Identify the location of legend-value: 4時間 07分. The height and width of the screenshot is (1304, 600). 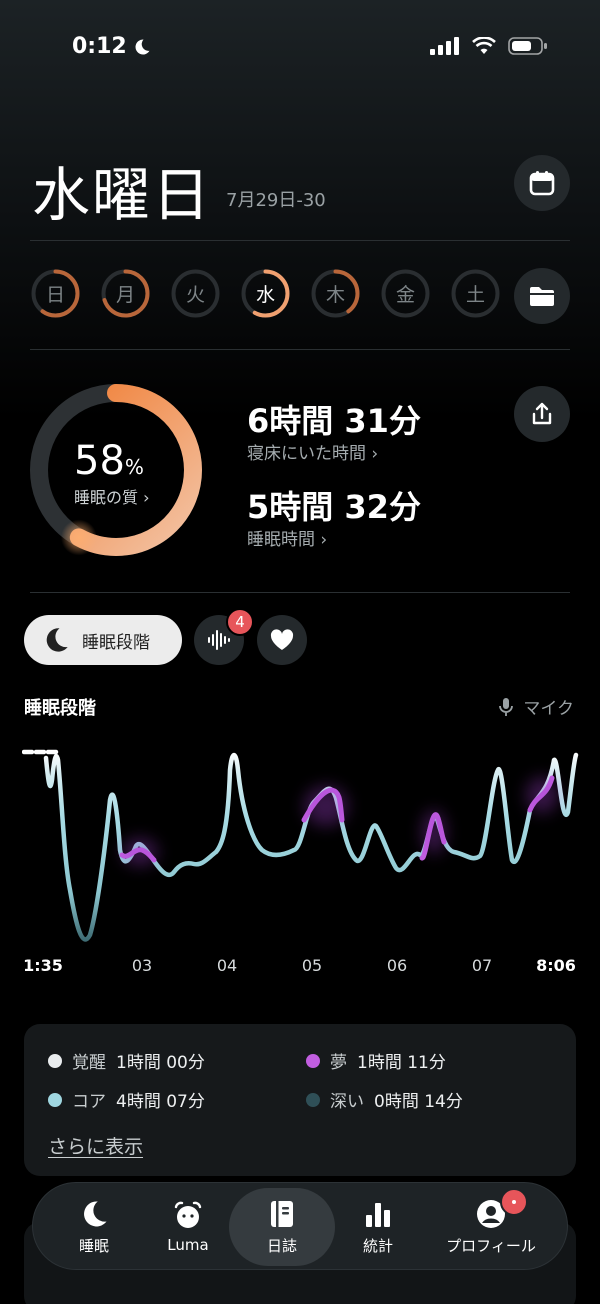
(160, 1102).